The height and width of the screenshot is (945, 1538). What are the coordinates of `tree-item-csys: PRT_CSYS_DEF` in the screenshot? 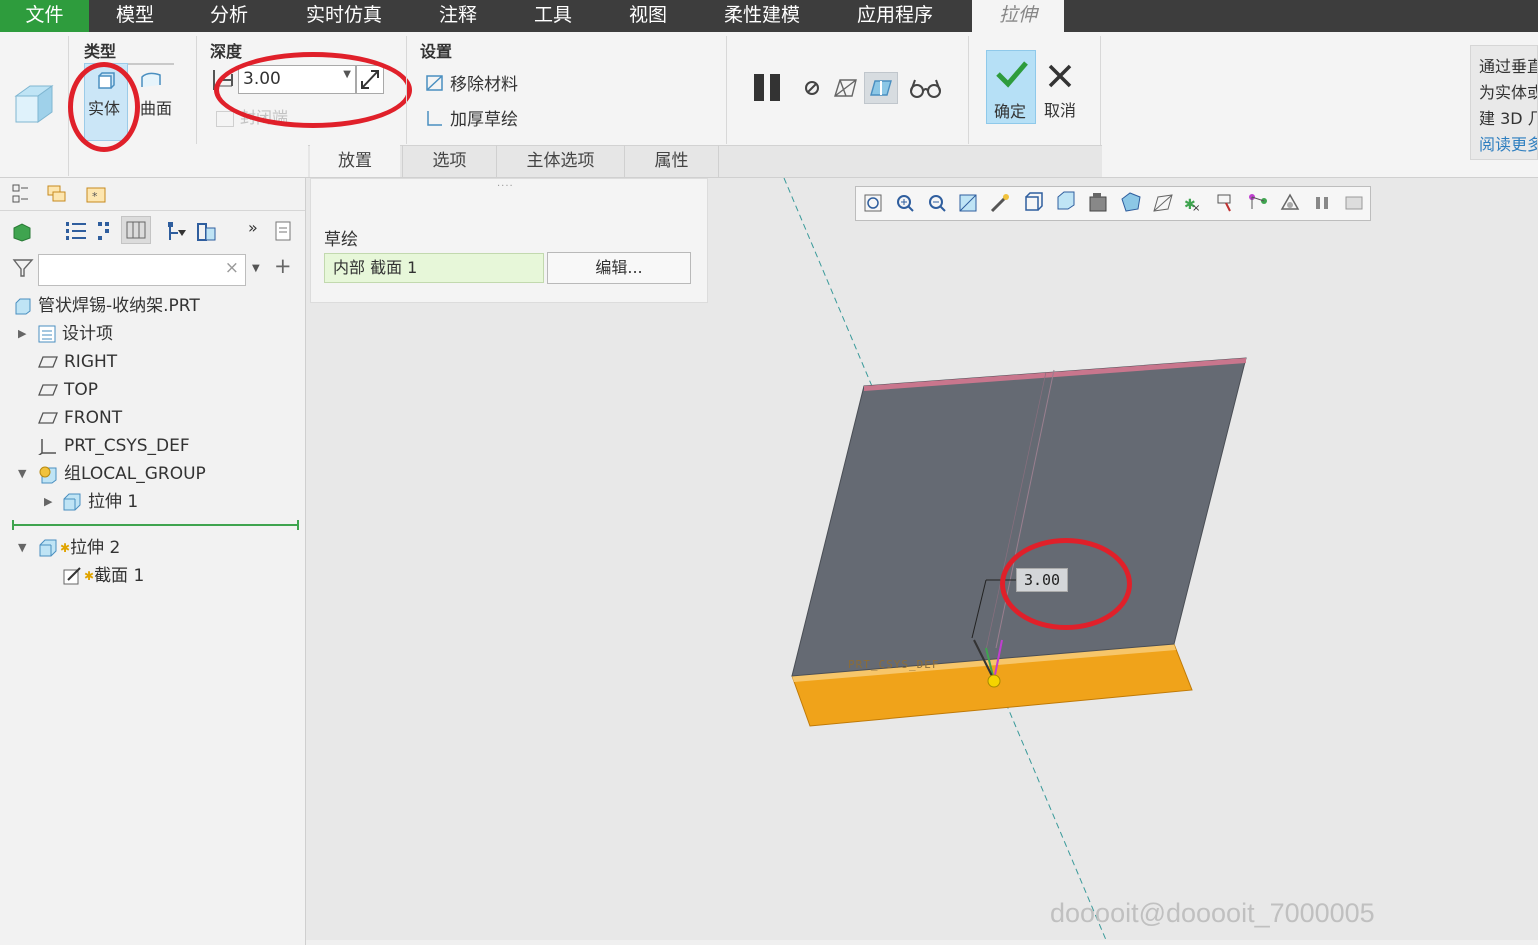 It's located at (114, 446).